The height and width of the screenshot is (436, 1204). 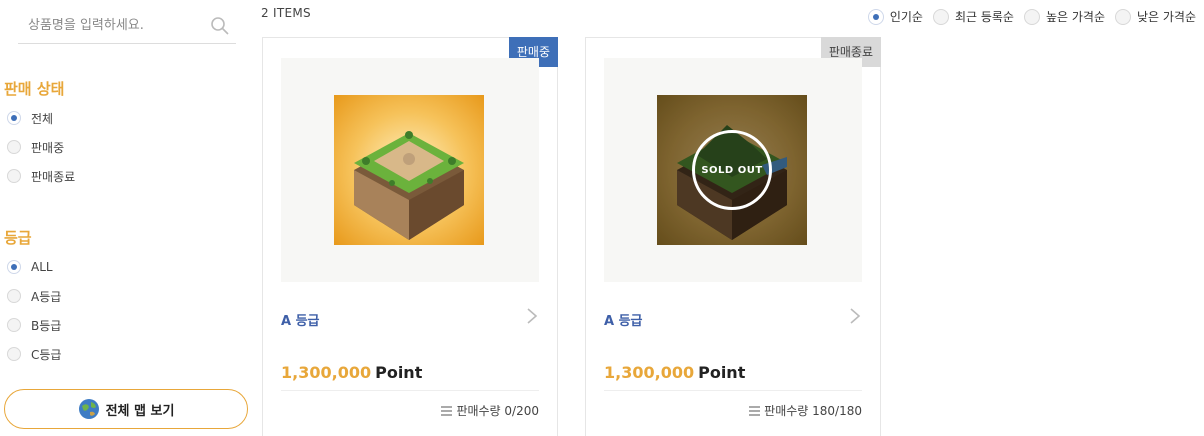 I want to click on sale-status-option-ended: 판매종료, so click(x=41, y=176).